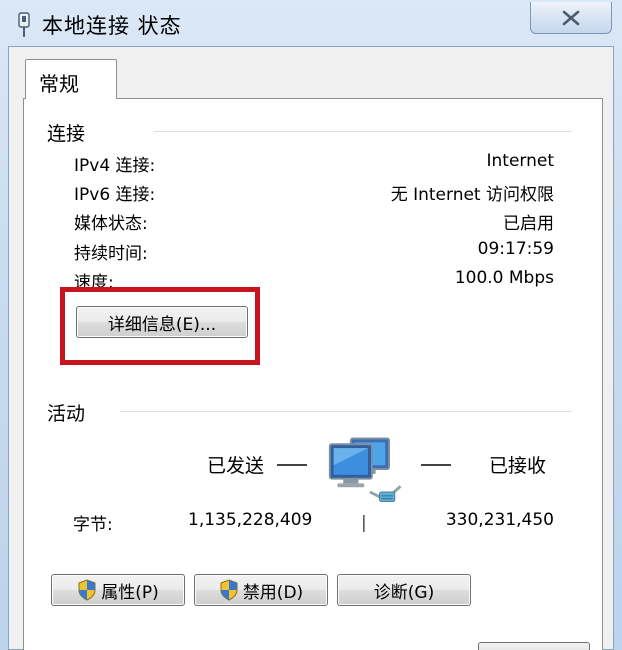 This screenshot has width=622, height=650. I want to click on ipv4-value: Internet, so click(520, 161).